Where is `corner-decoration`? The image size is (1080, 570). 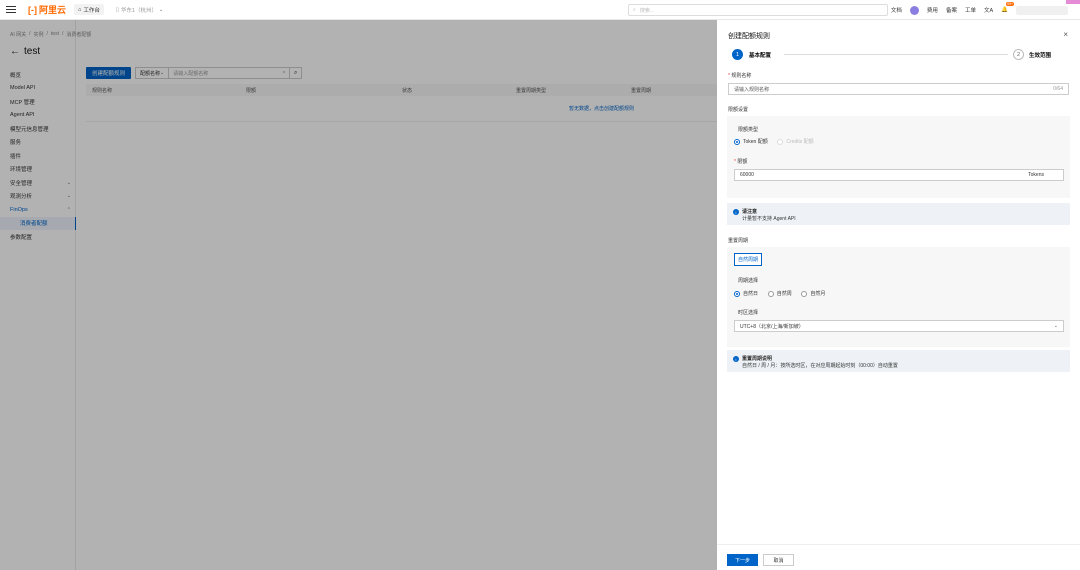 corner-decoration is located at coordinates (1073, 2).